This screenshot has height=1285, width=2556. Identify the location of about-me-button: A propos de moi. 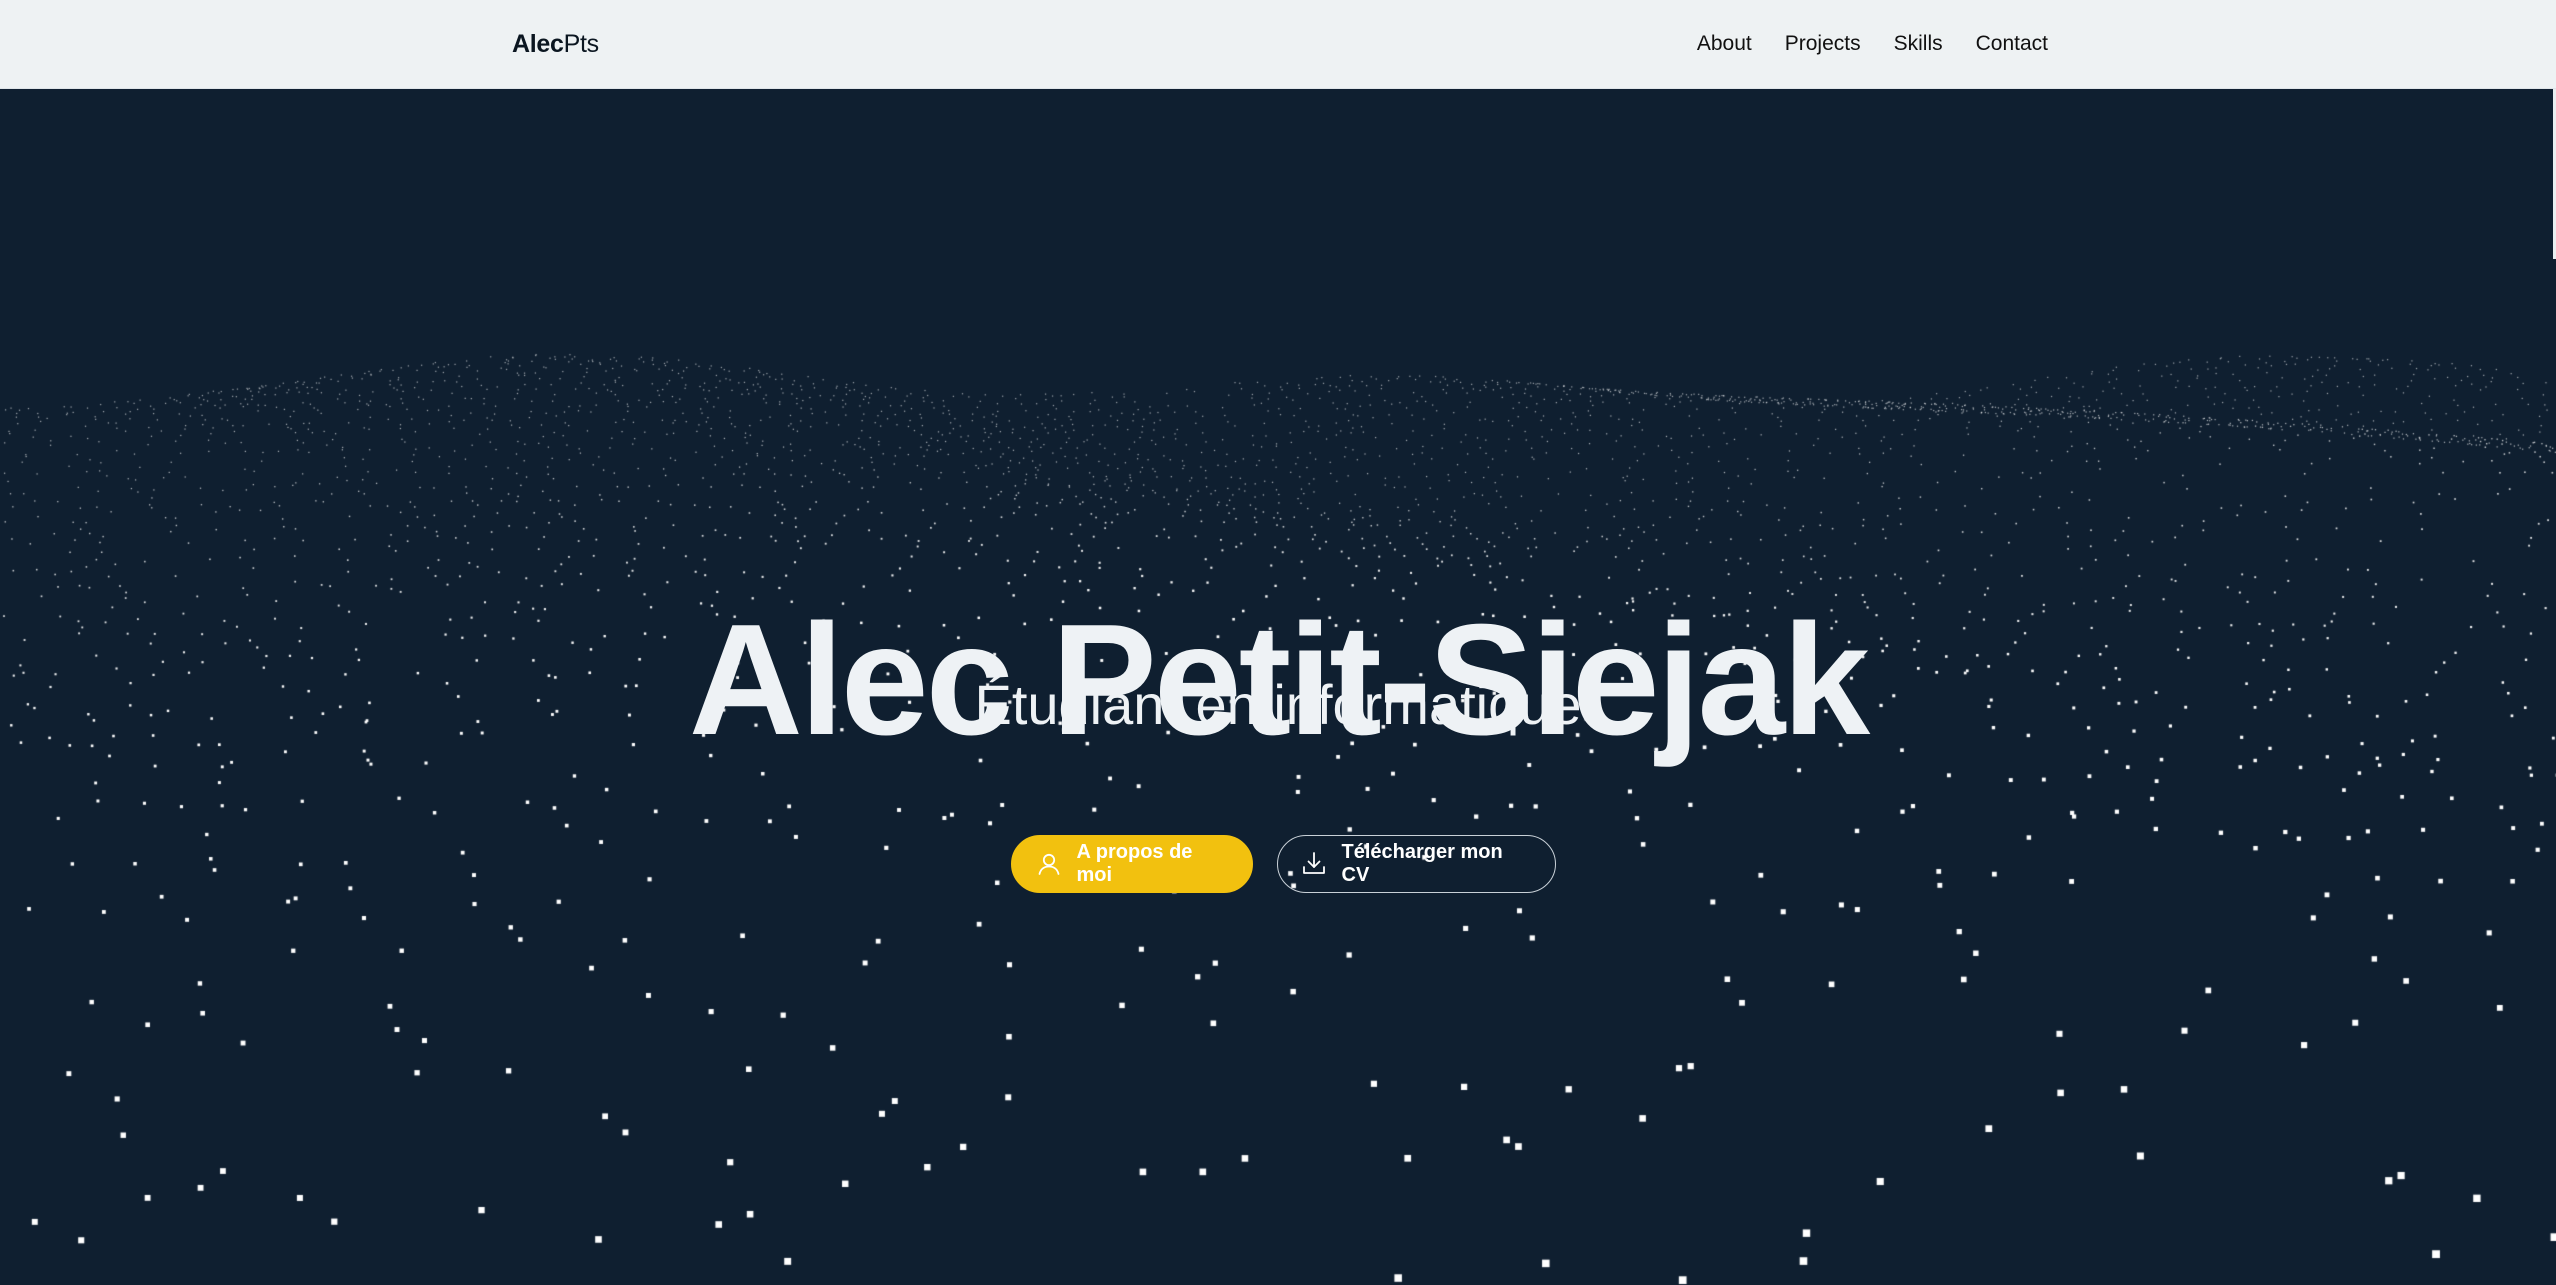
(1131, 864).